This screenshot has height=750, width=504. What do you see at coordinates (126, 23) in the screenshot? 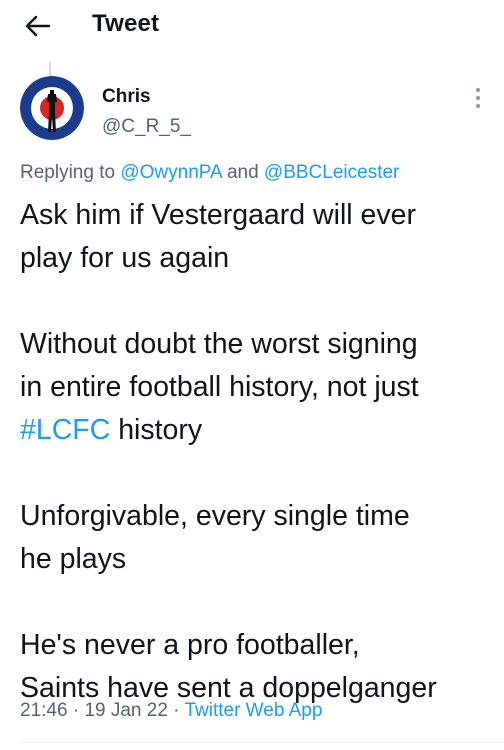
I see `page-title: Tweet` at bounding box center [126, 23].